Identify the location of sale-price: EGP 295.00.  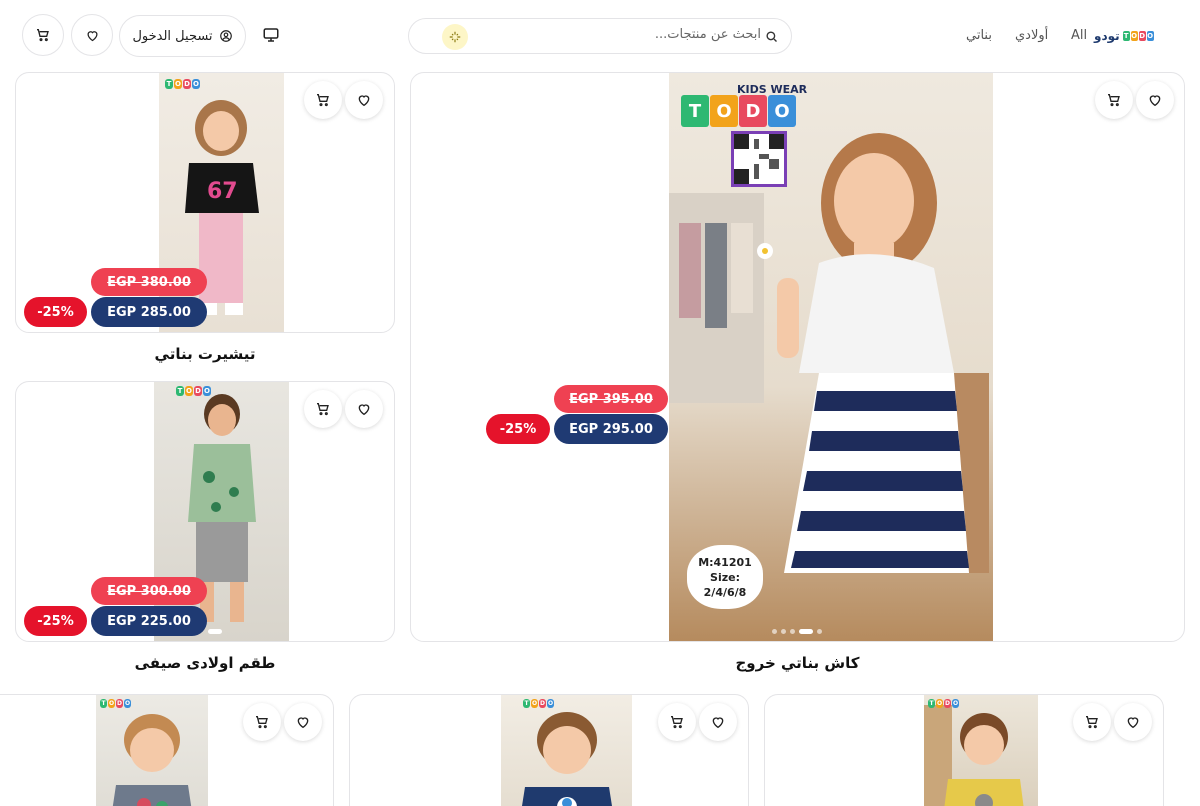
(611, 429).